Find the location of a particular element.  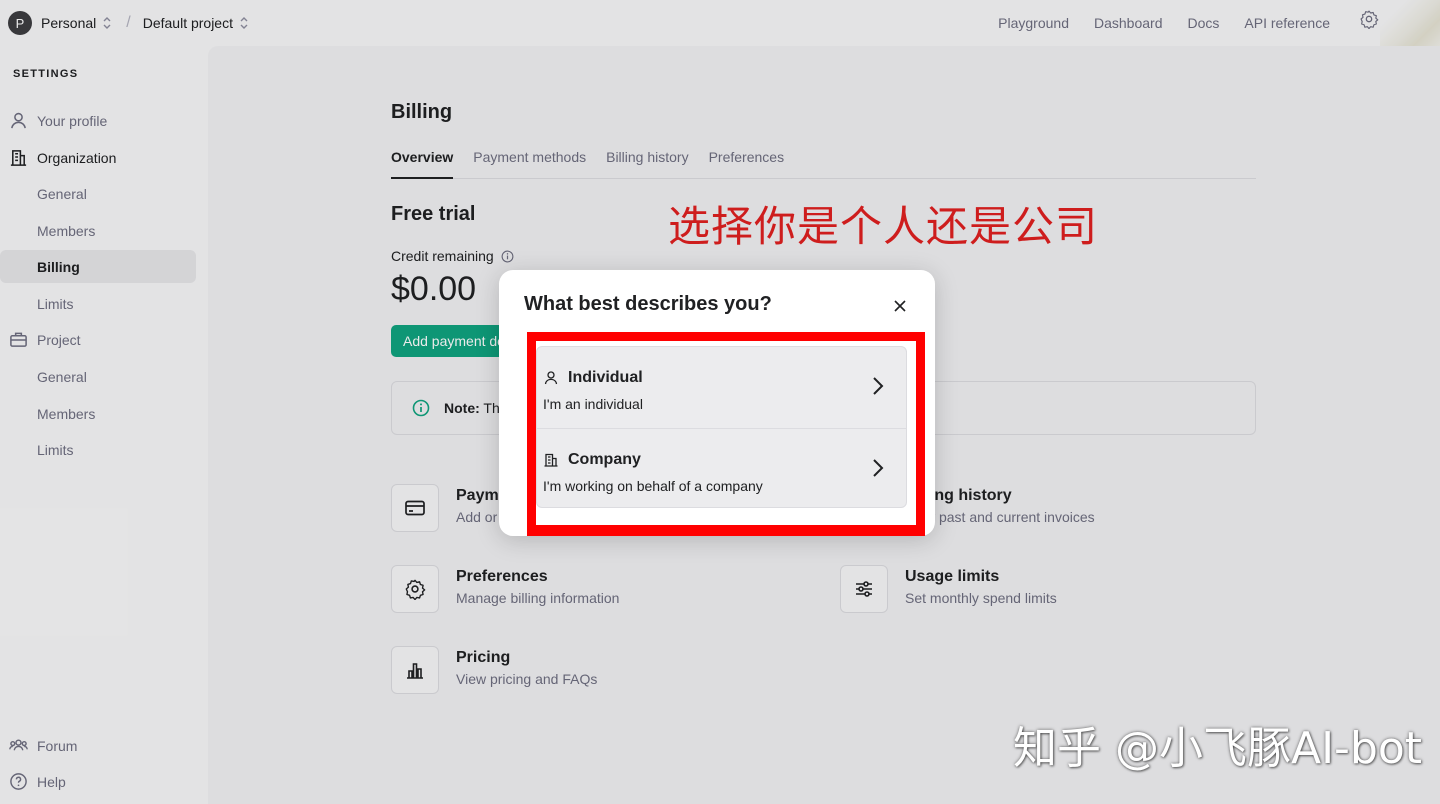

watermark: 知乎 @小飞豚AI-bot is located at coordinates (1218, 748).